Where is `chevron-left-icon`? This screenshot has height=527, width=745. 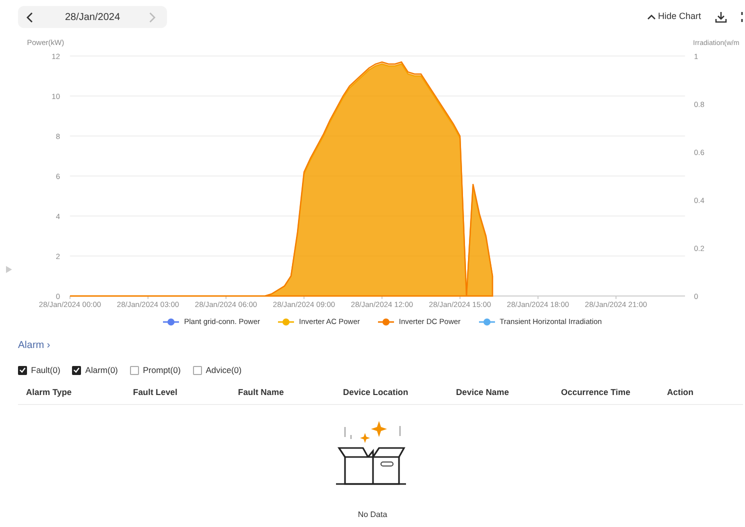 chevron-left-icon is located at coordinates (29, 17).